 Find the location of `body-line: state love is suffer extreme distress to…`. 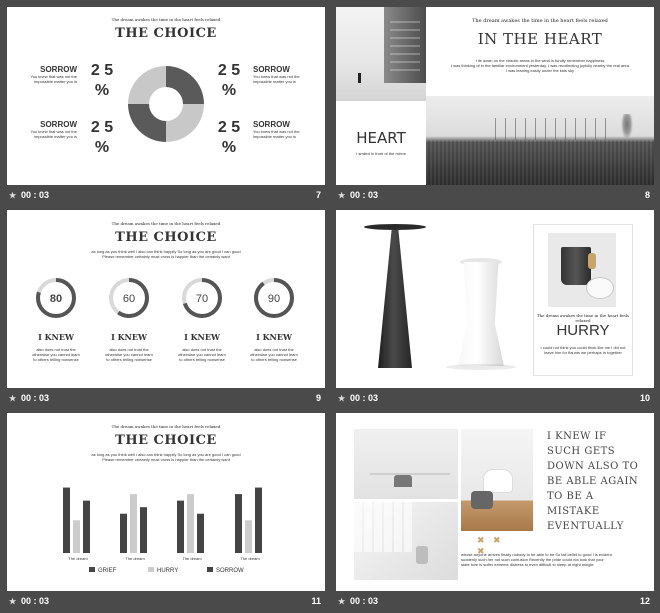

body-line: state love is suffer extreme distress to… is located at coordinates (527, 564).